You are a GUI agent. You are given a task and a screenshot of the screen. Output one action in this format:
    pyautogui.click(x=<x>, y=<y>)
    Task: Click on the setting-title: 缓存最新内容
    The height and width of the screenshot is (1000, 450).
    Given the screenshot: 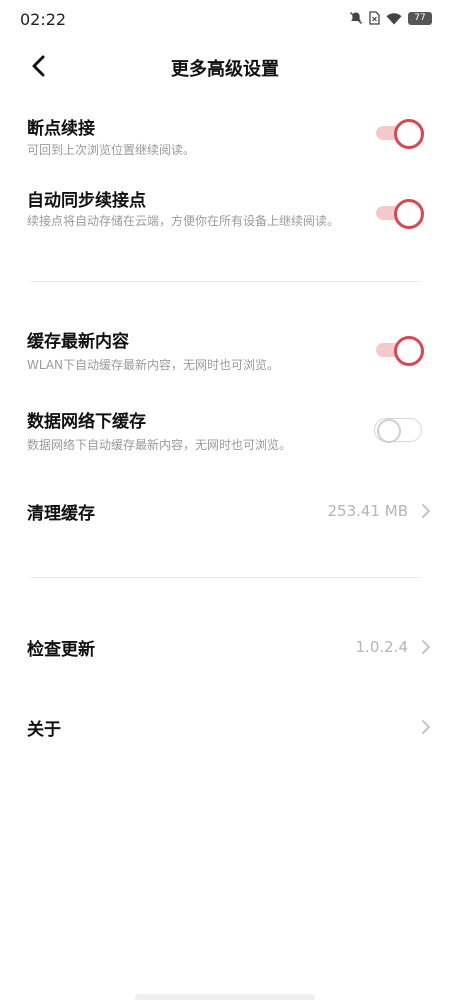 What is the action you would take?
    pyautogui.click(x=78, y=342)
    